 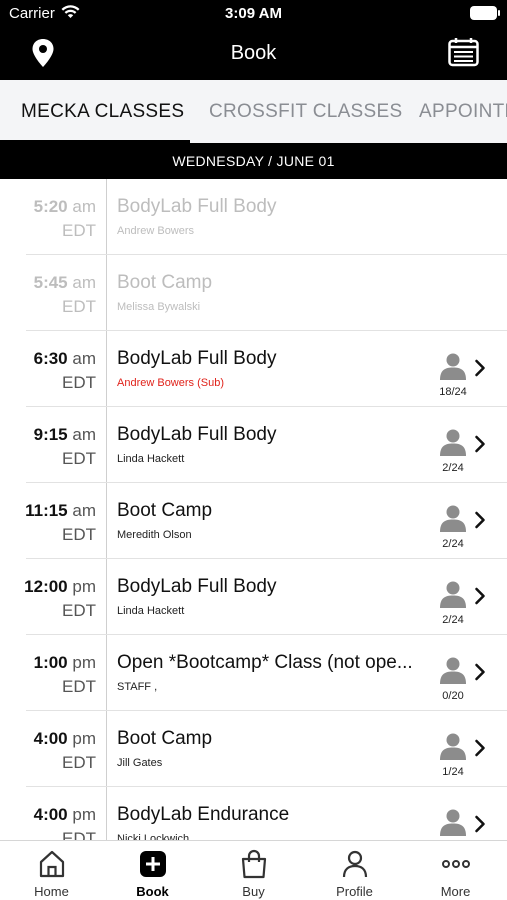 I want to click on date-header: WEDNESDAY / JUNE 01, so click(x=253, y=161).